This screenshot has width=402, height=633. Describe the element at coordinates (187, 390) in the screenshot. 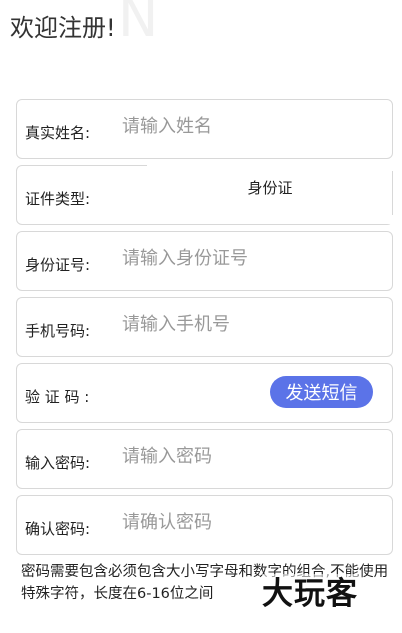

I see `code-input` at that location.